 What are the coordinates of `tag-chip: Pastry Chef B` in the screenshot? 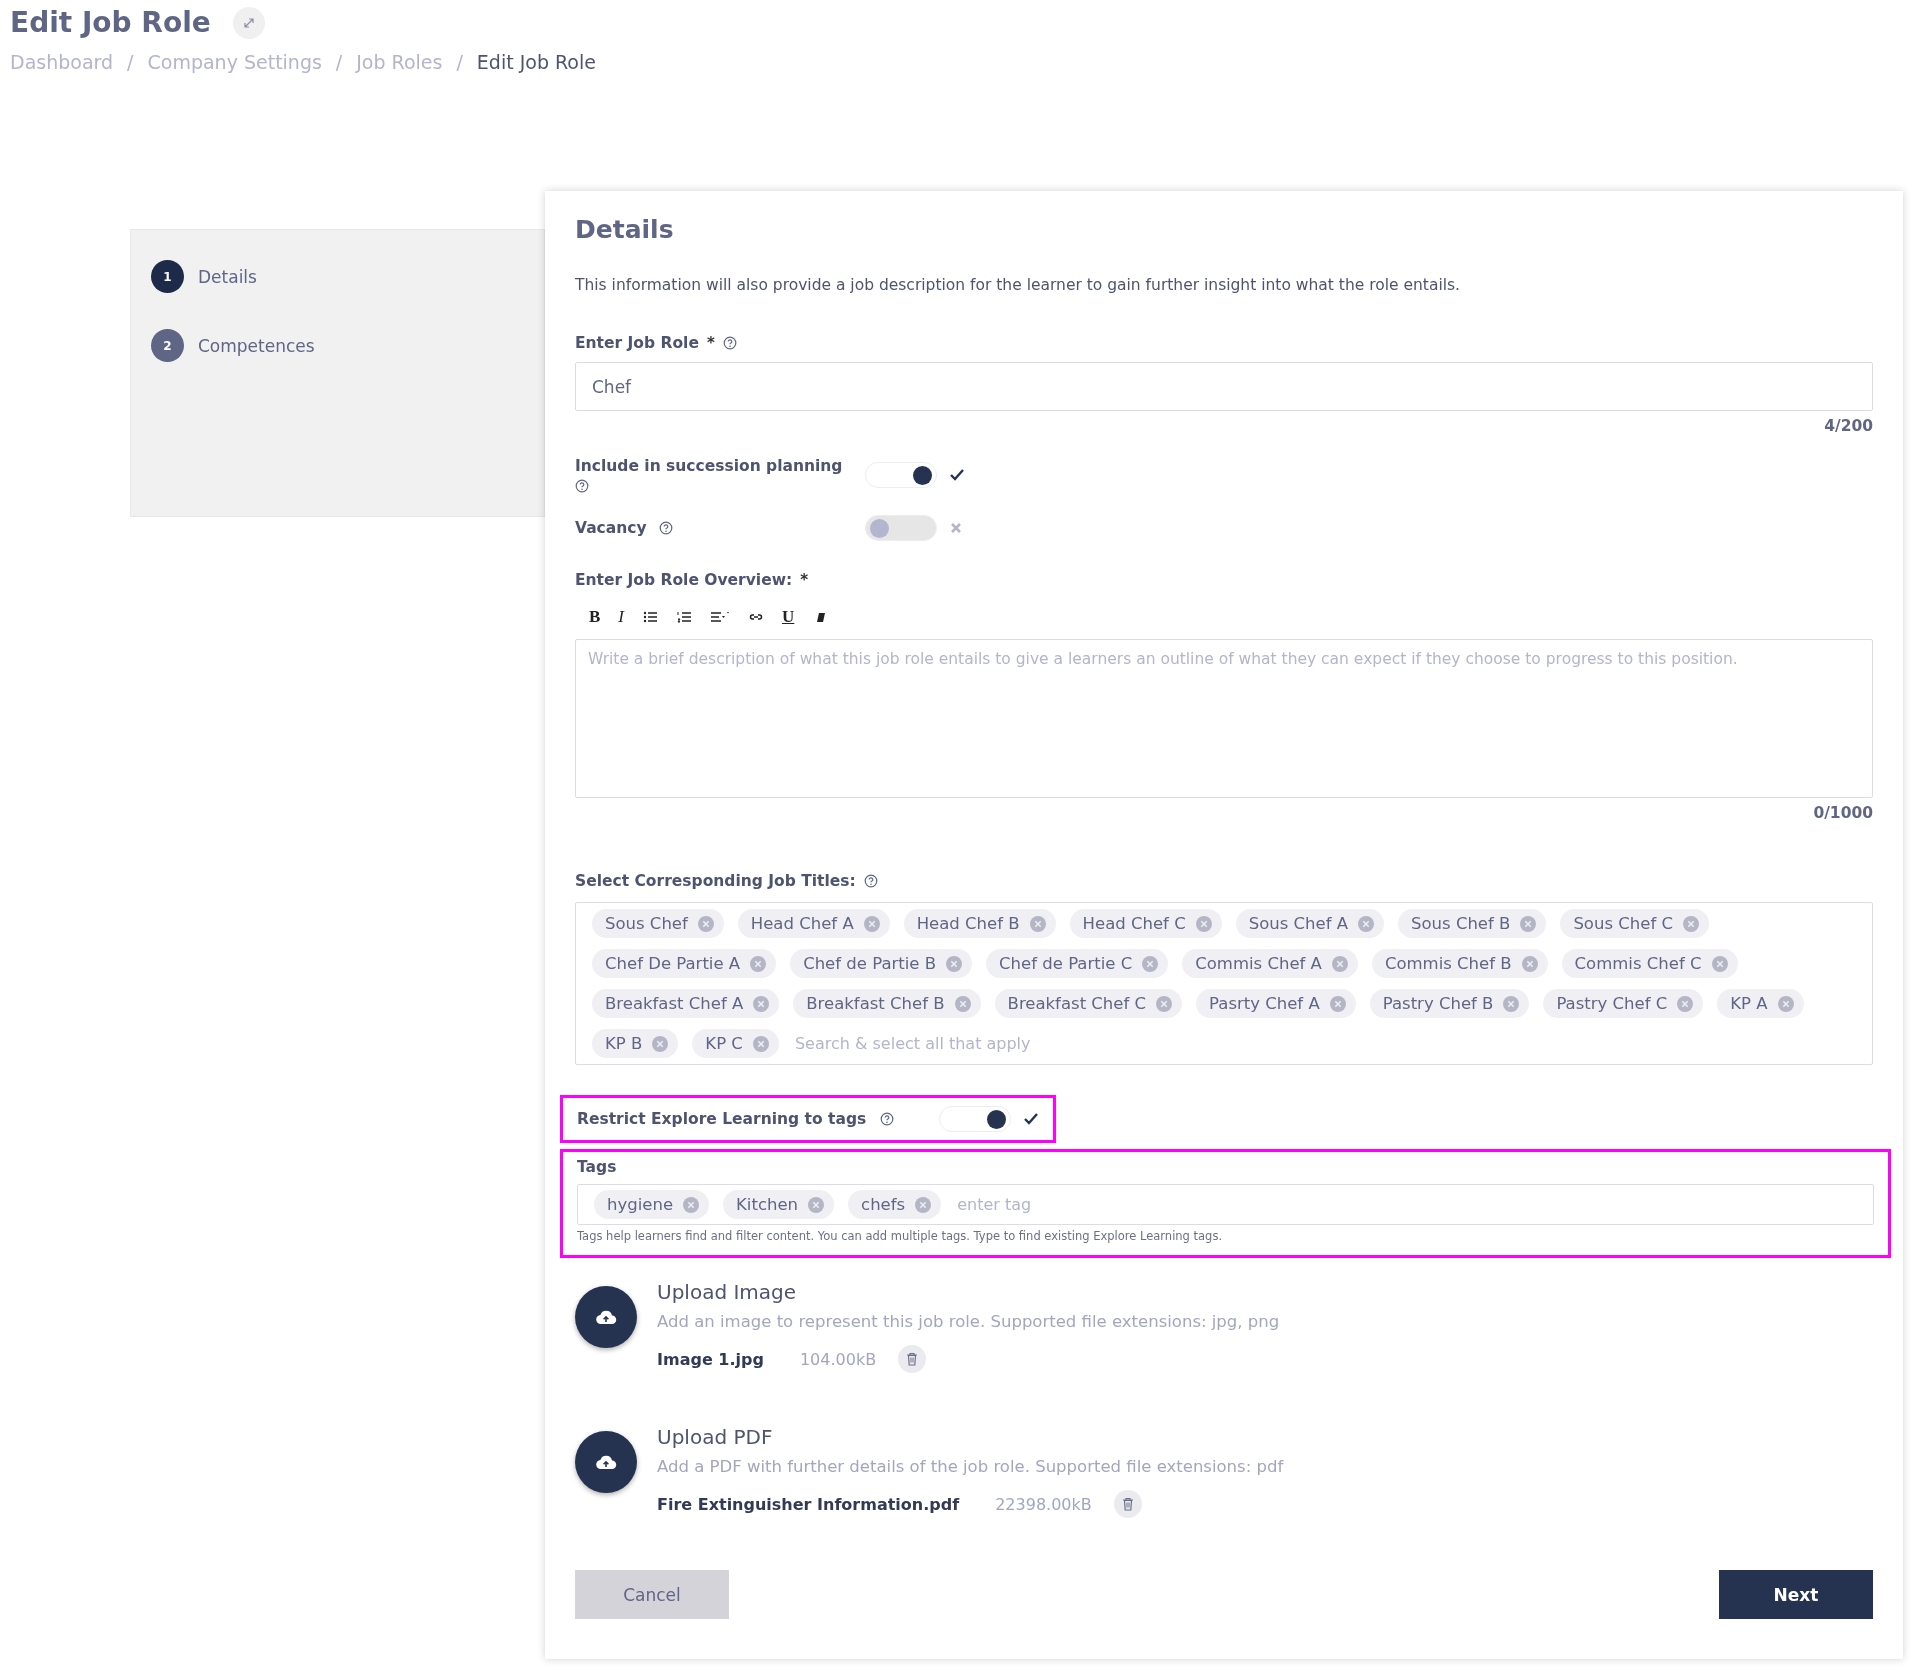 It's located at (1449, 1003).